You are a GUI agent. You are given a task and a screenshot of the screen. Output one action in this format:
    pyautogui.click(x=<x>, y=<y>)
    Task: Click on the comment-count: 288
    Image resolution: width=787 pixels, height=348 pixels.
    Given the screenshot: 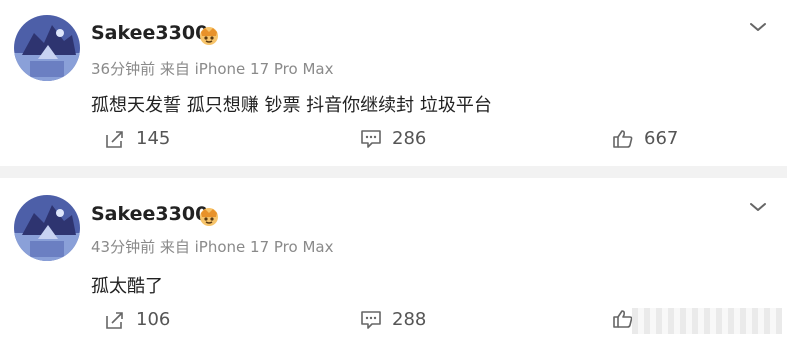 What is the action you would take?
    pyautogui.click(x=409, y=319)
    